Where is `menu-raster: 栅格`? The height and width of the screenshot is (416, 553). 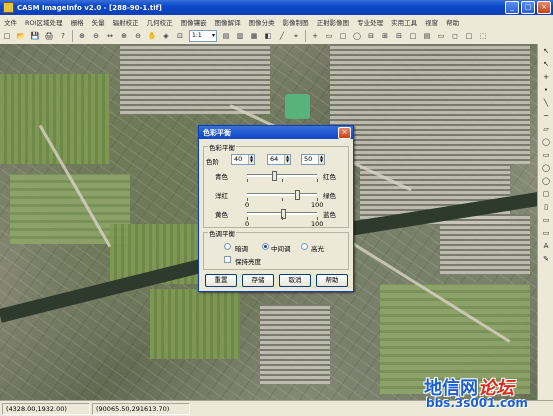
menu-raster: 栅格 is located at coordinates (77, 22).